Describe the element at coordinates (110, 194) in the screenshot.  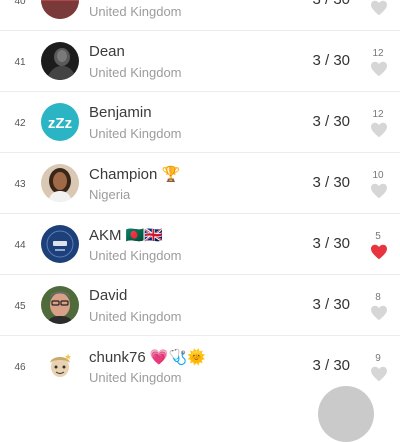
I see `player-country: Nigeria` at that location.